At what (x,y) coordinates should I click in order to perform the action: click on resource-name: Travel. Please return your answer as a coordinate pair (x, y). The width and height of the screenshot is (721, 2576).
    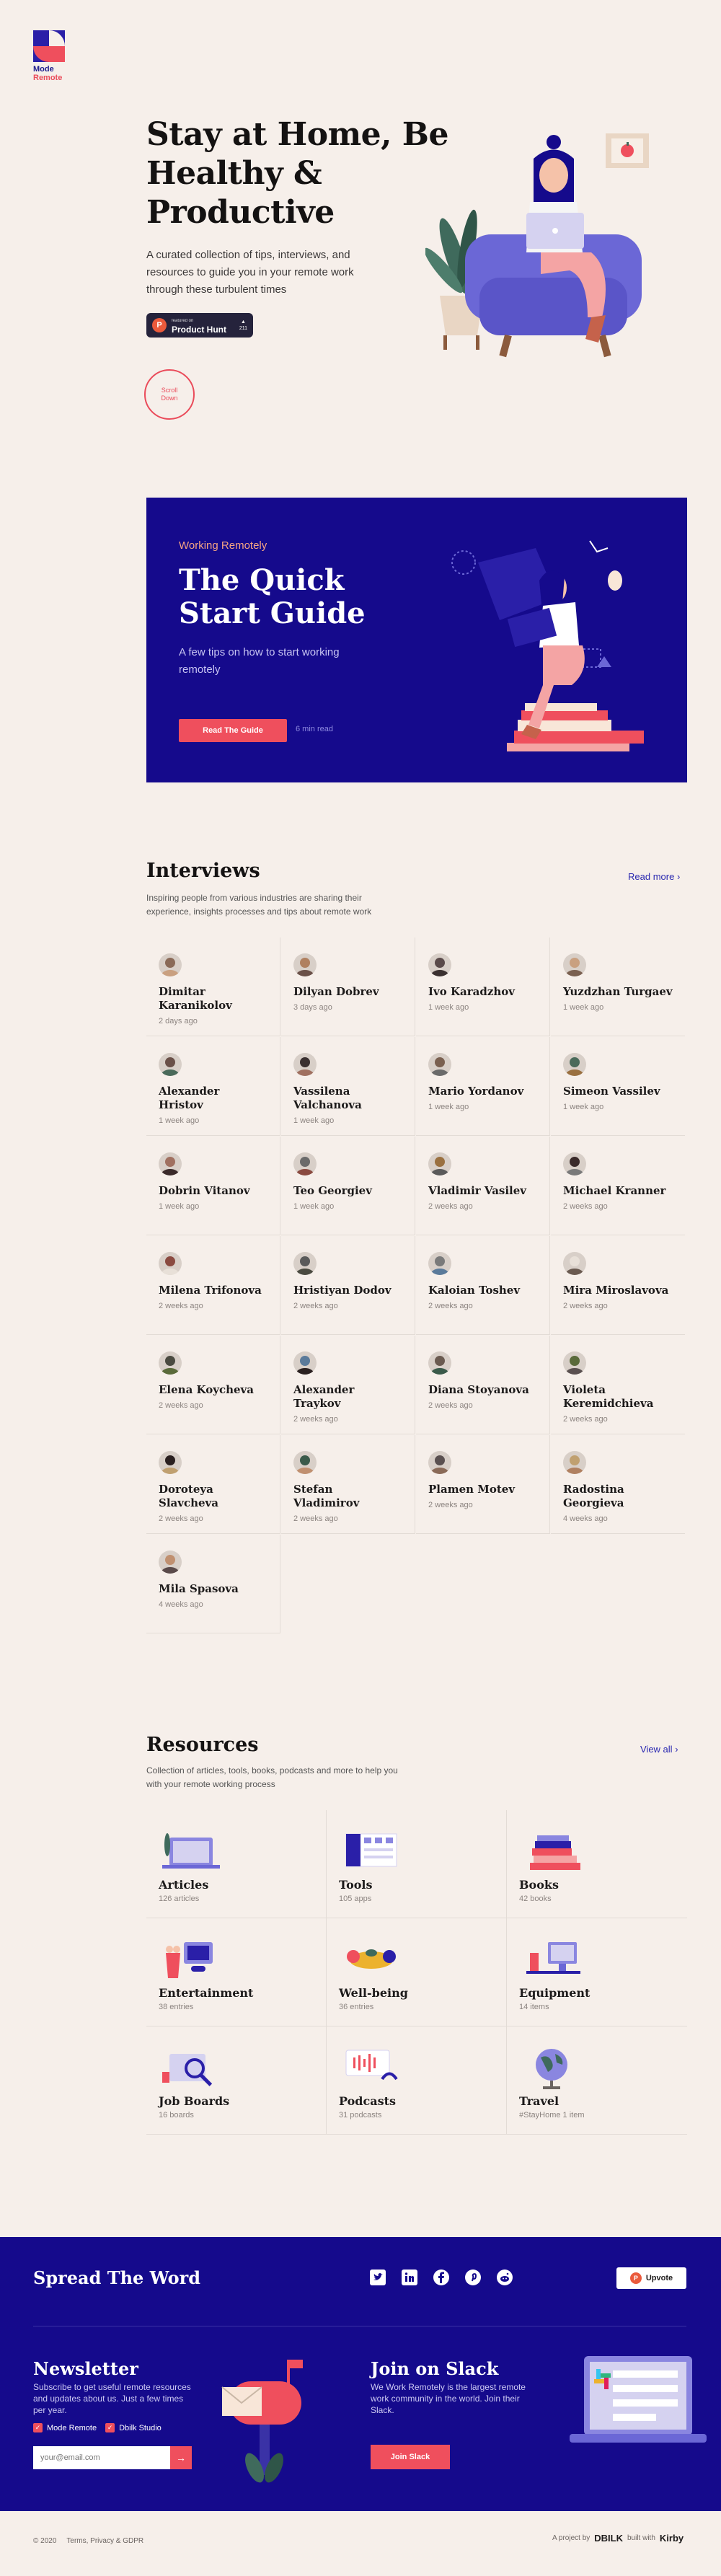
    Looking at the image, I should click on (539, 2101).